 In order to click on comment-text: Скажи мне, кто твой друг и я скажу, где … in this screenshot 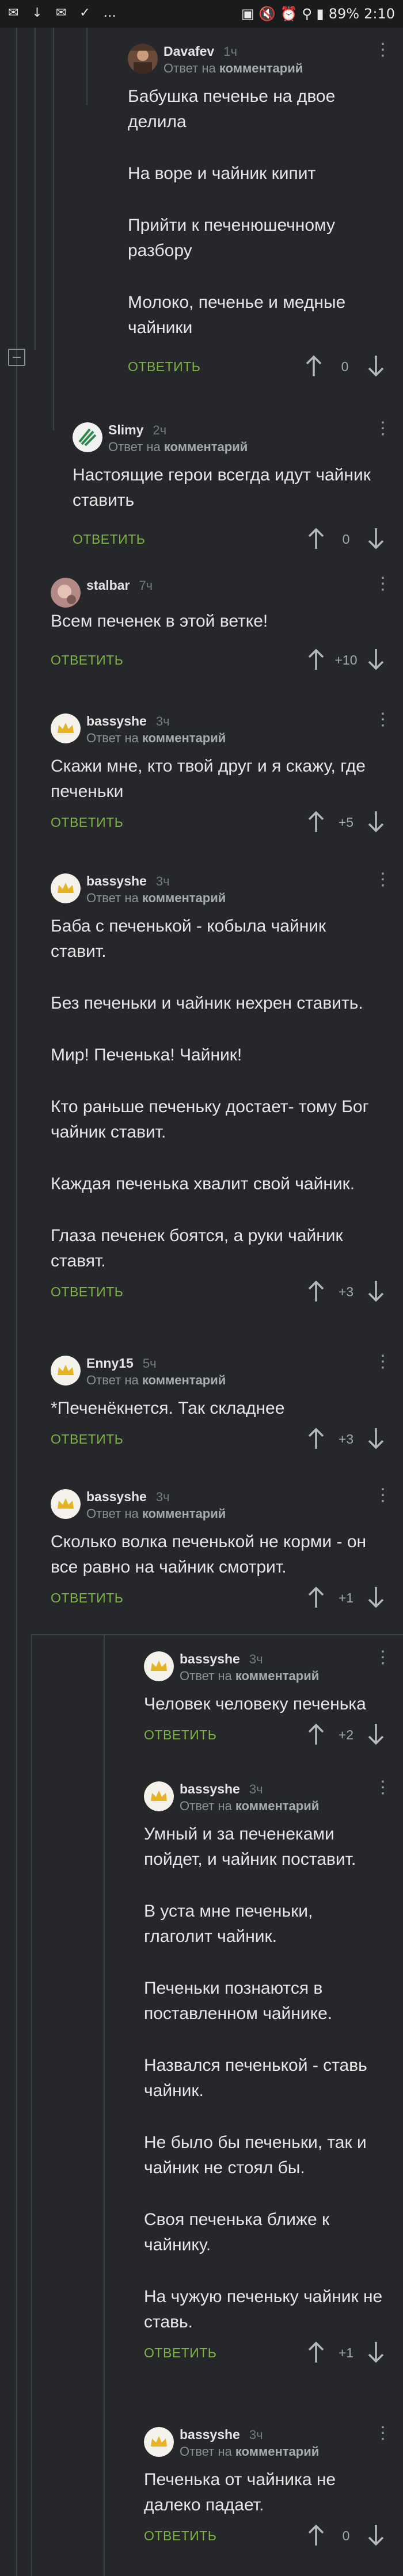, I will do `click(208, 779)`.